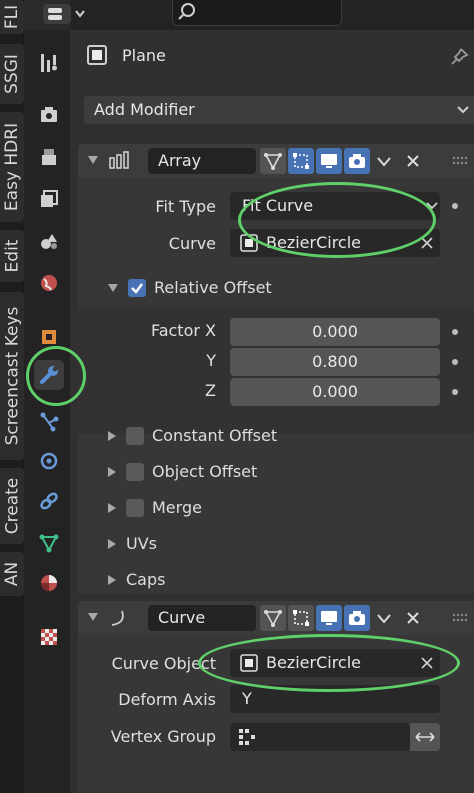  Describe the element at coordinates (49, 543) in the screenshot. I see `object-data-icon` at that location.